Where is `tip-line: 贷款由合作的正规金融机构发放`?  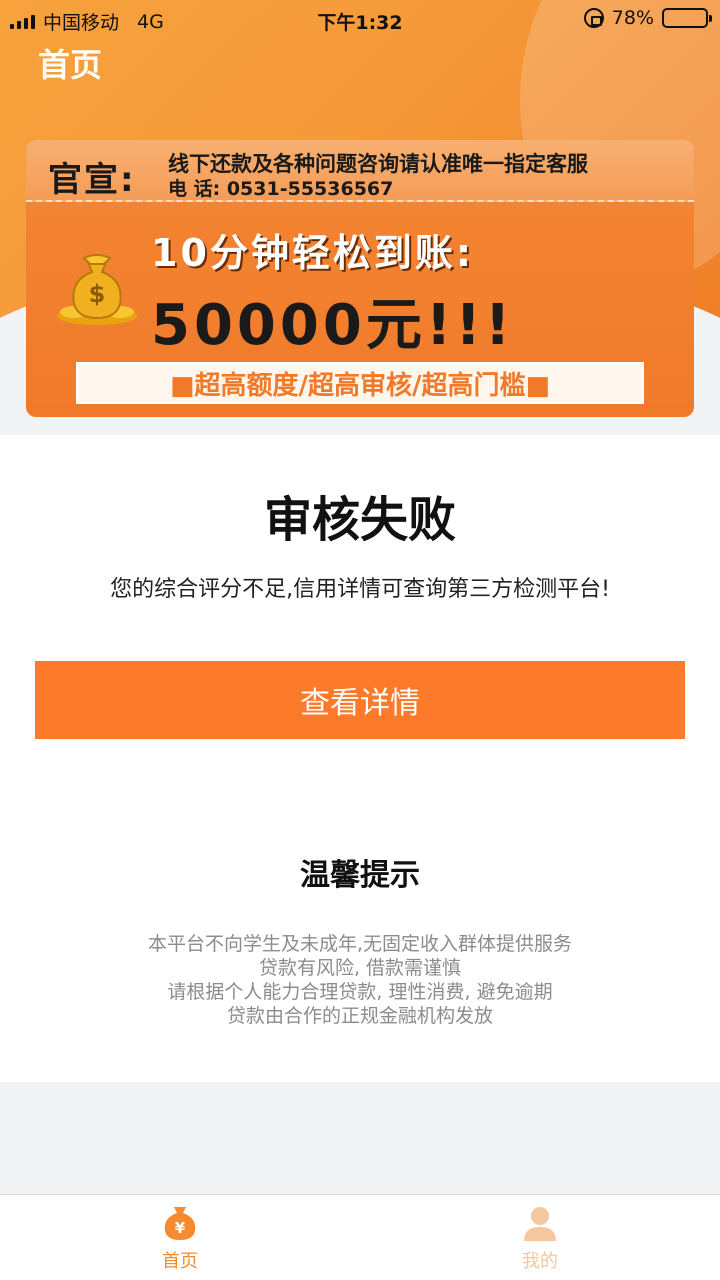 tip-line: 贷款由合作的正规金融机构发放 is located at coordinates (359, 1016).